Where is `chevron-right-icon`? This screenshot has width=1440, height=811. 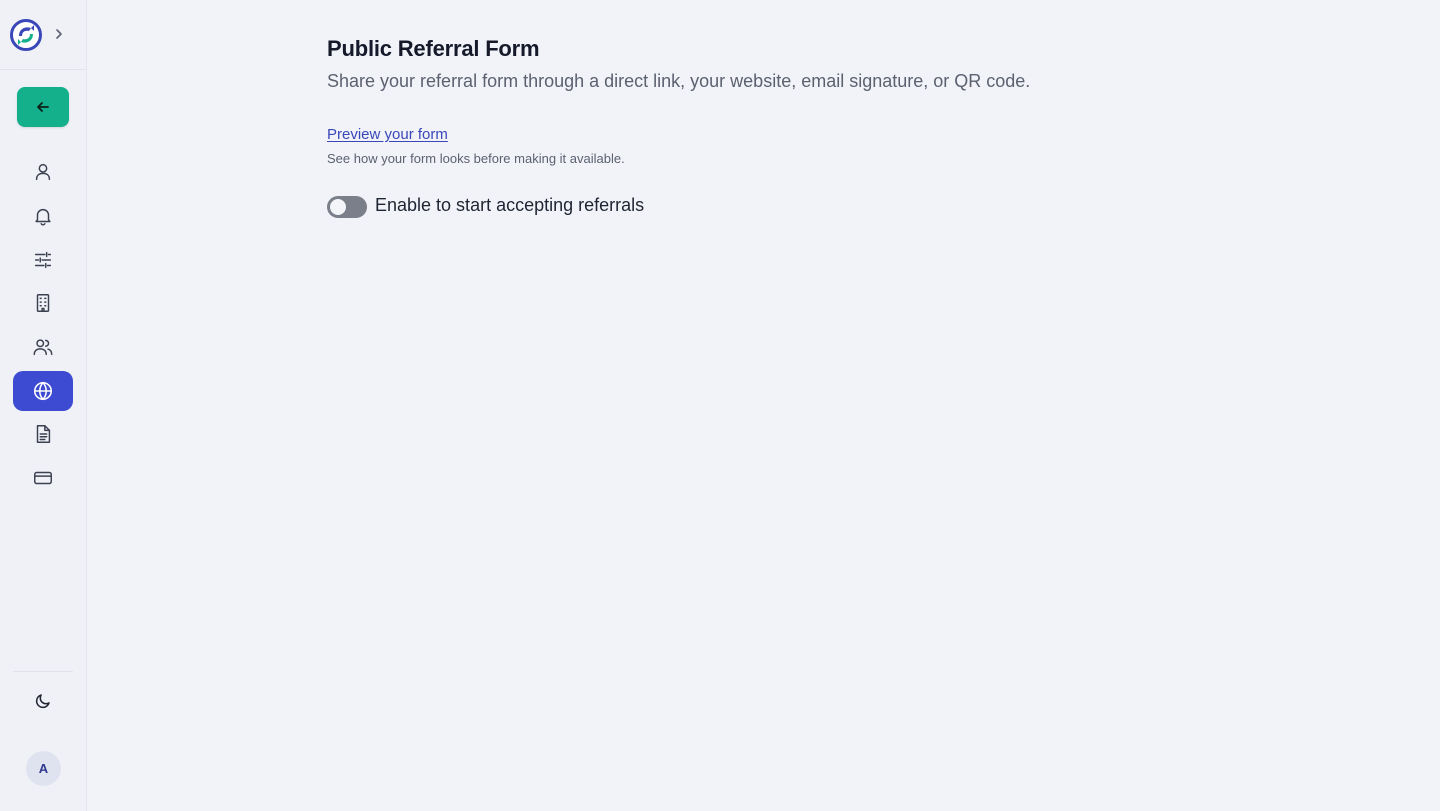 chevron-right-icon is located at coordinates (59, 34).